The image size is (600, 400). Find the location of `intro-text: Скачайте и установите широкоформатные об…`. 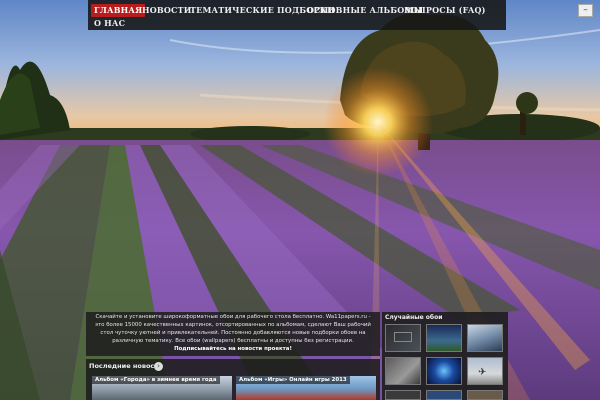

intro-text: Скачайте и установите широкоформатные об… is located at coordinates (233, 329).